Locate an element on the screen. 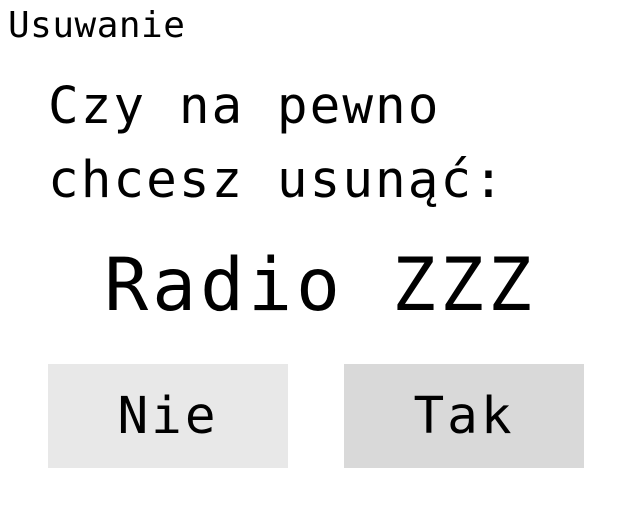 The width and height of the screenshot is (640, 512). cancel-button: Nie is located at coordinates (168, 416).